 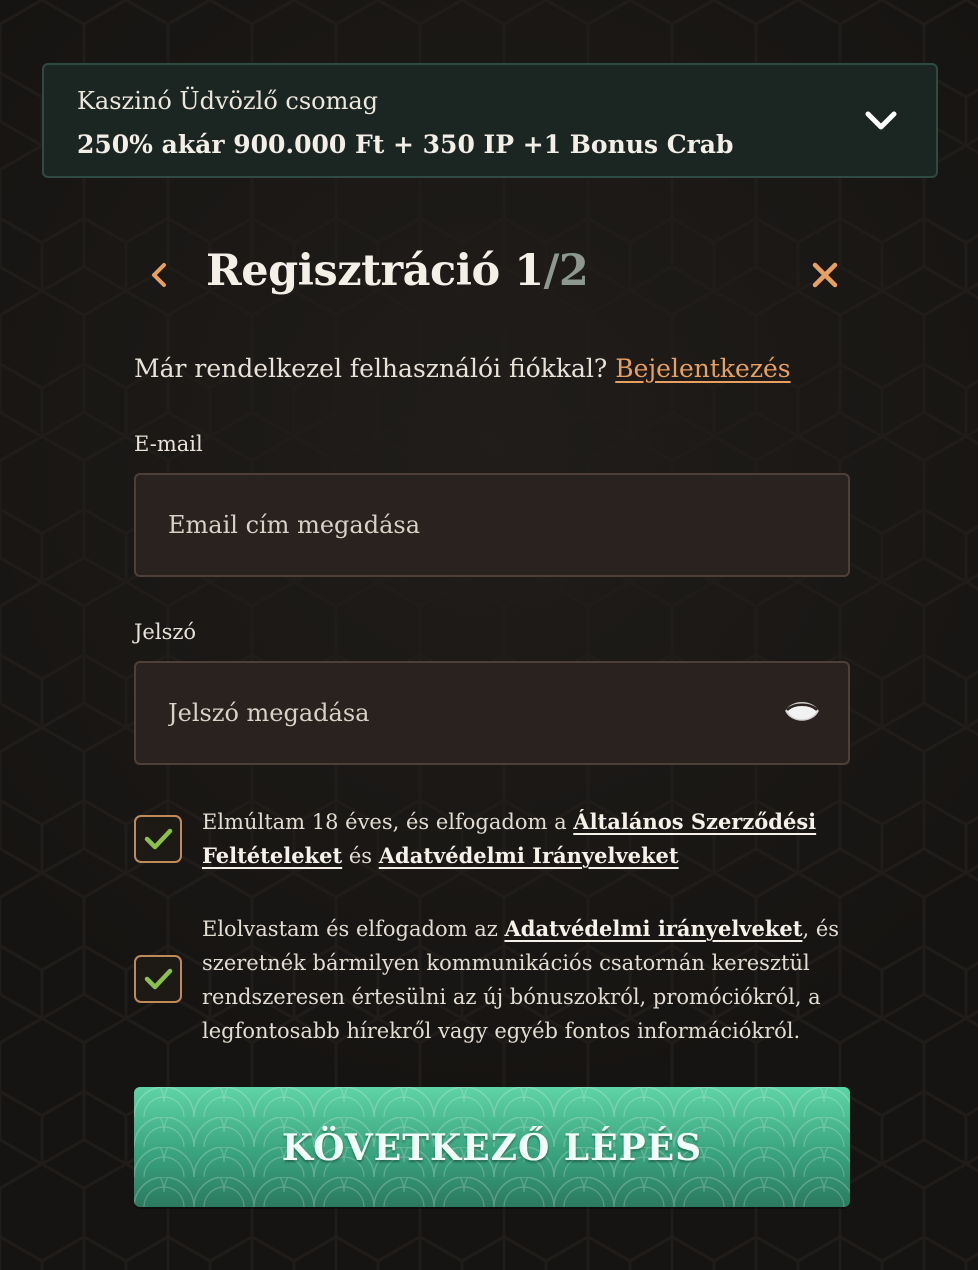 What do you see at coordinates (825, 275) in the screenshot?
I see `close-icon` at bounding box center [825, 275].